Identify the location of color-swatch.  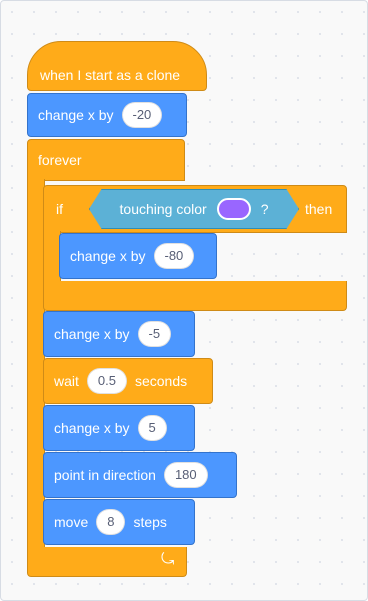
(233, 209).